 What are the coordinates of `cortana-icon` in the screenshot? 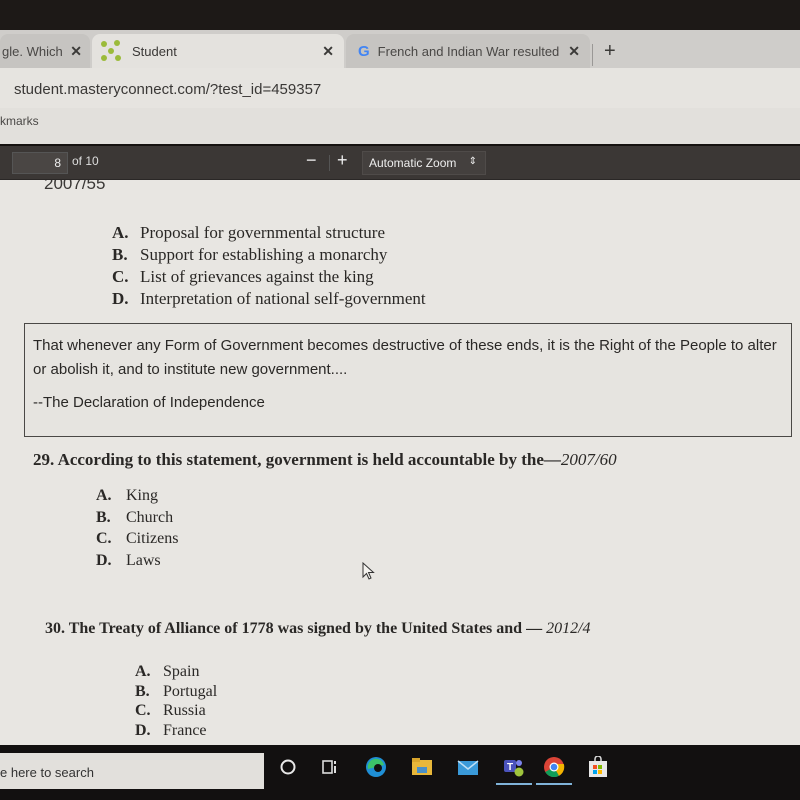 It's located at (288, 767).